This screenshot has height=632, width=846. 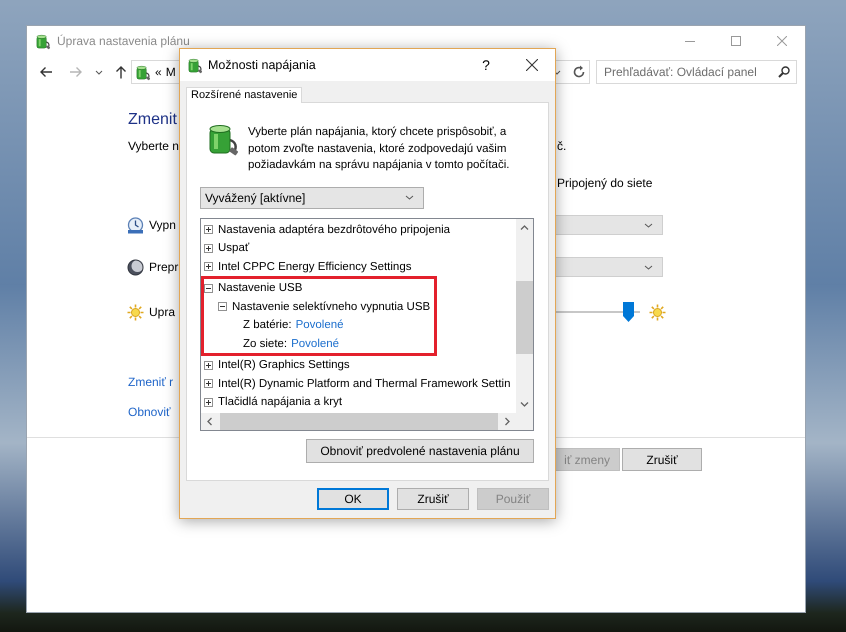 What do you see at coordinates (234, 248) in the screenshot?
I see `tree-item: Uspať` at bounding box center [234, 248].